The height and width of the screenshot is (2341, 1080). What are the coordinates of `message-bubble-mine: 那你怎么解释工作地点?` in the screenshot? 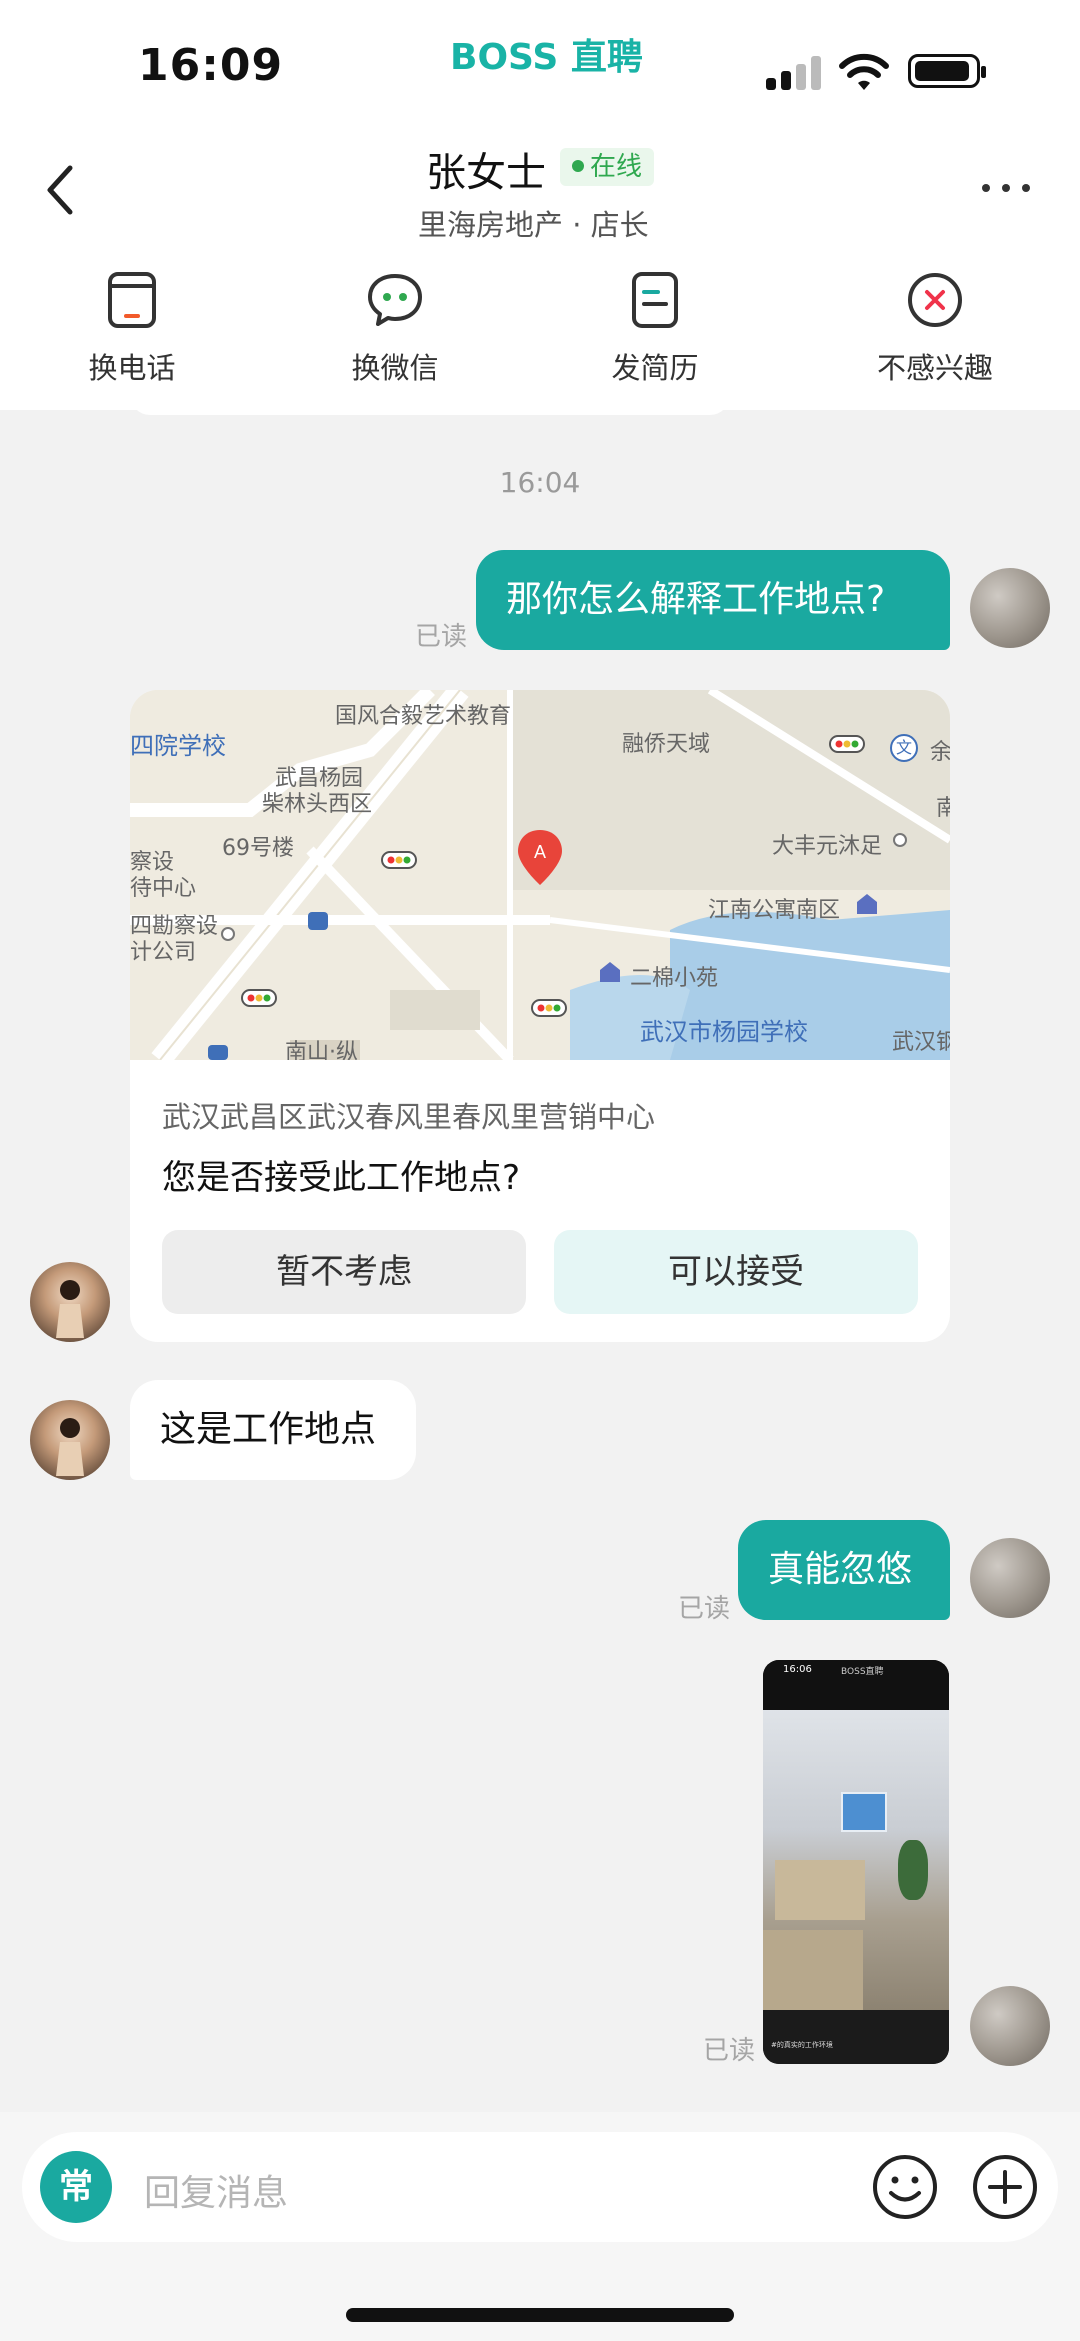 It's located at (713, 600).